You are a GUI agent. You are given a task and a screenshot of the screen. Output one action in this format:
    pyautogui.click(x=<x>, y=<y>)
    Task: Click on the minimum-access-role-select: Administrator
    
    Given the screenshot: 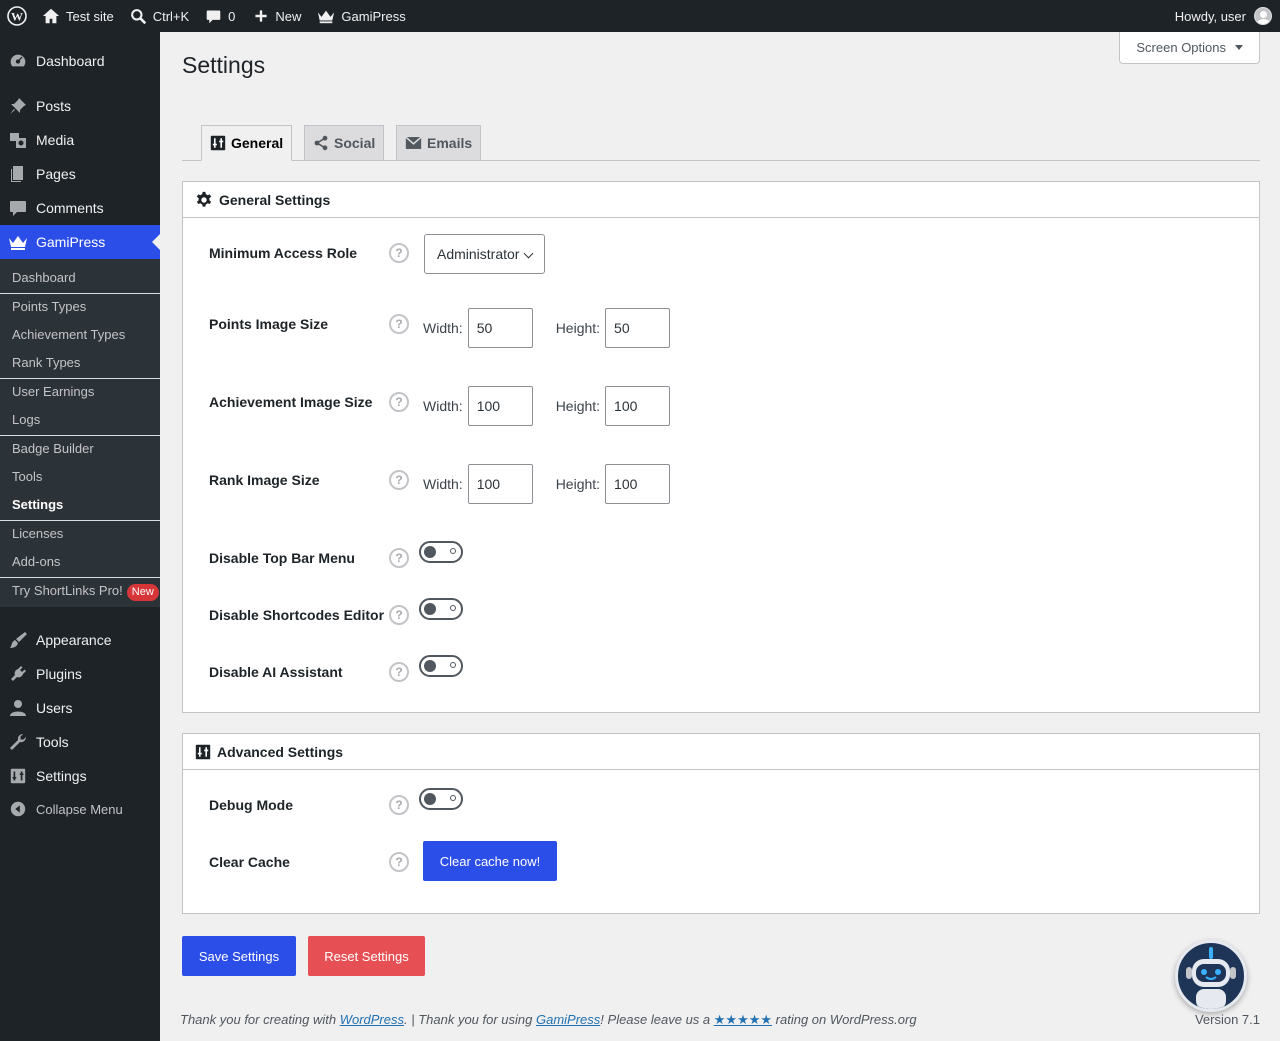 What is the action you would take?
    pyautogui.click(x=484, y=254)
    